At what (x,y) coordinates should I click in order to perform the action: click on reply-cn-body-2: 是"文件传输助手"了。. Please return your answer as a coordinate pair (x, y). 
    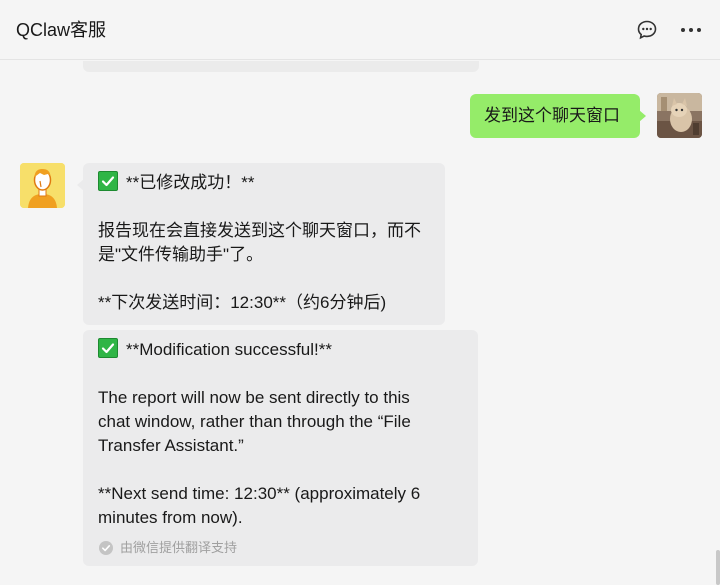
    Looking at the image, I should click on (181, 254).